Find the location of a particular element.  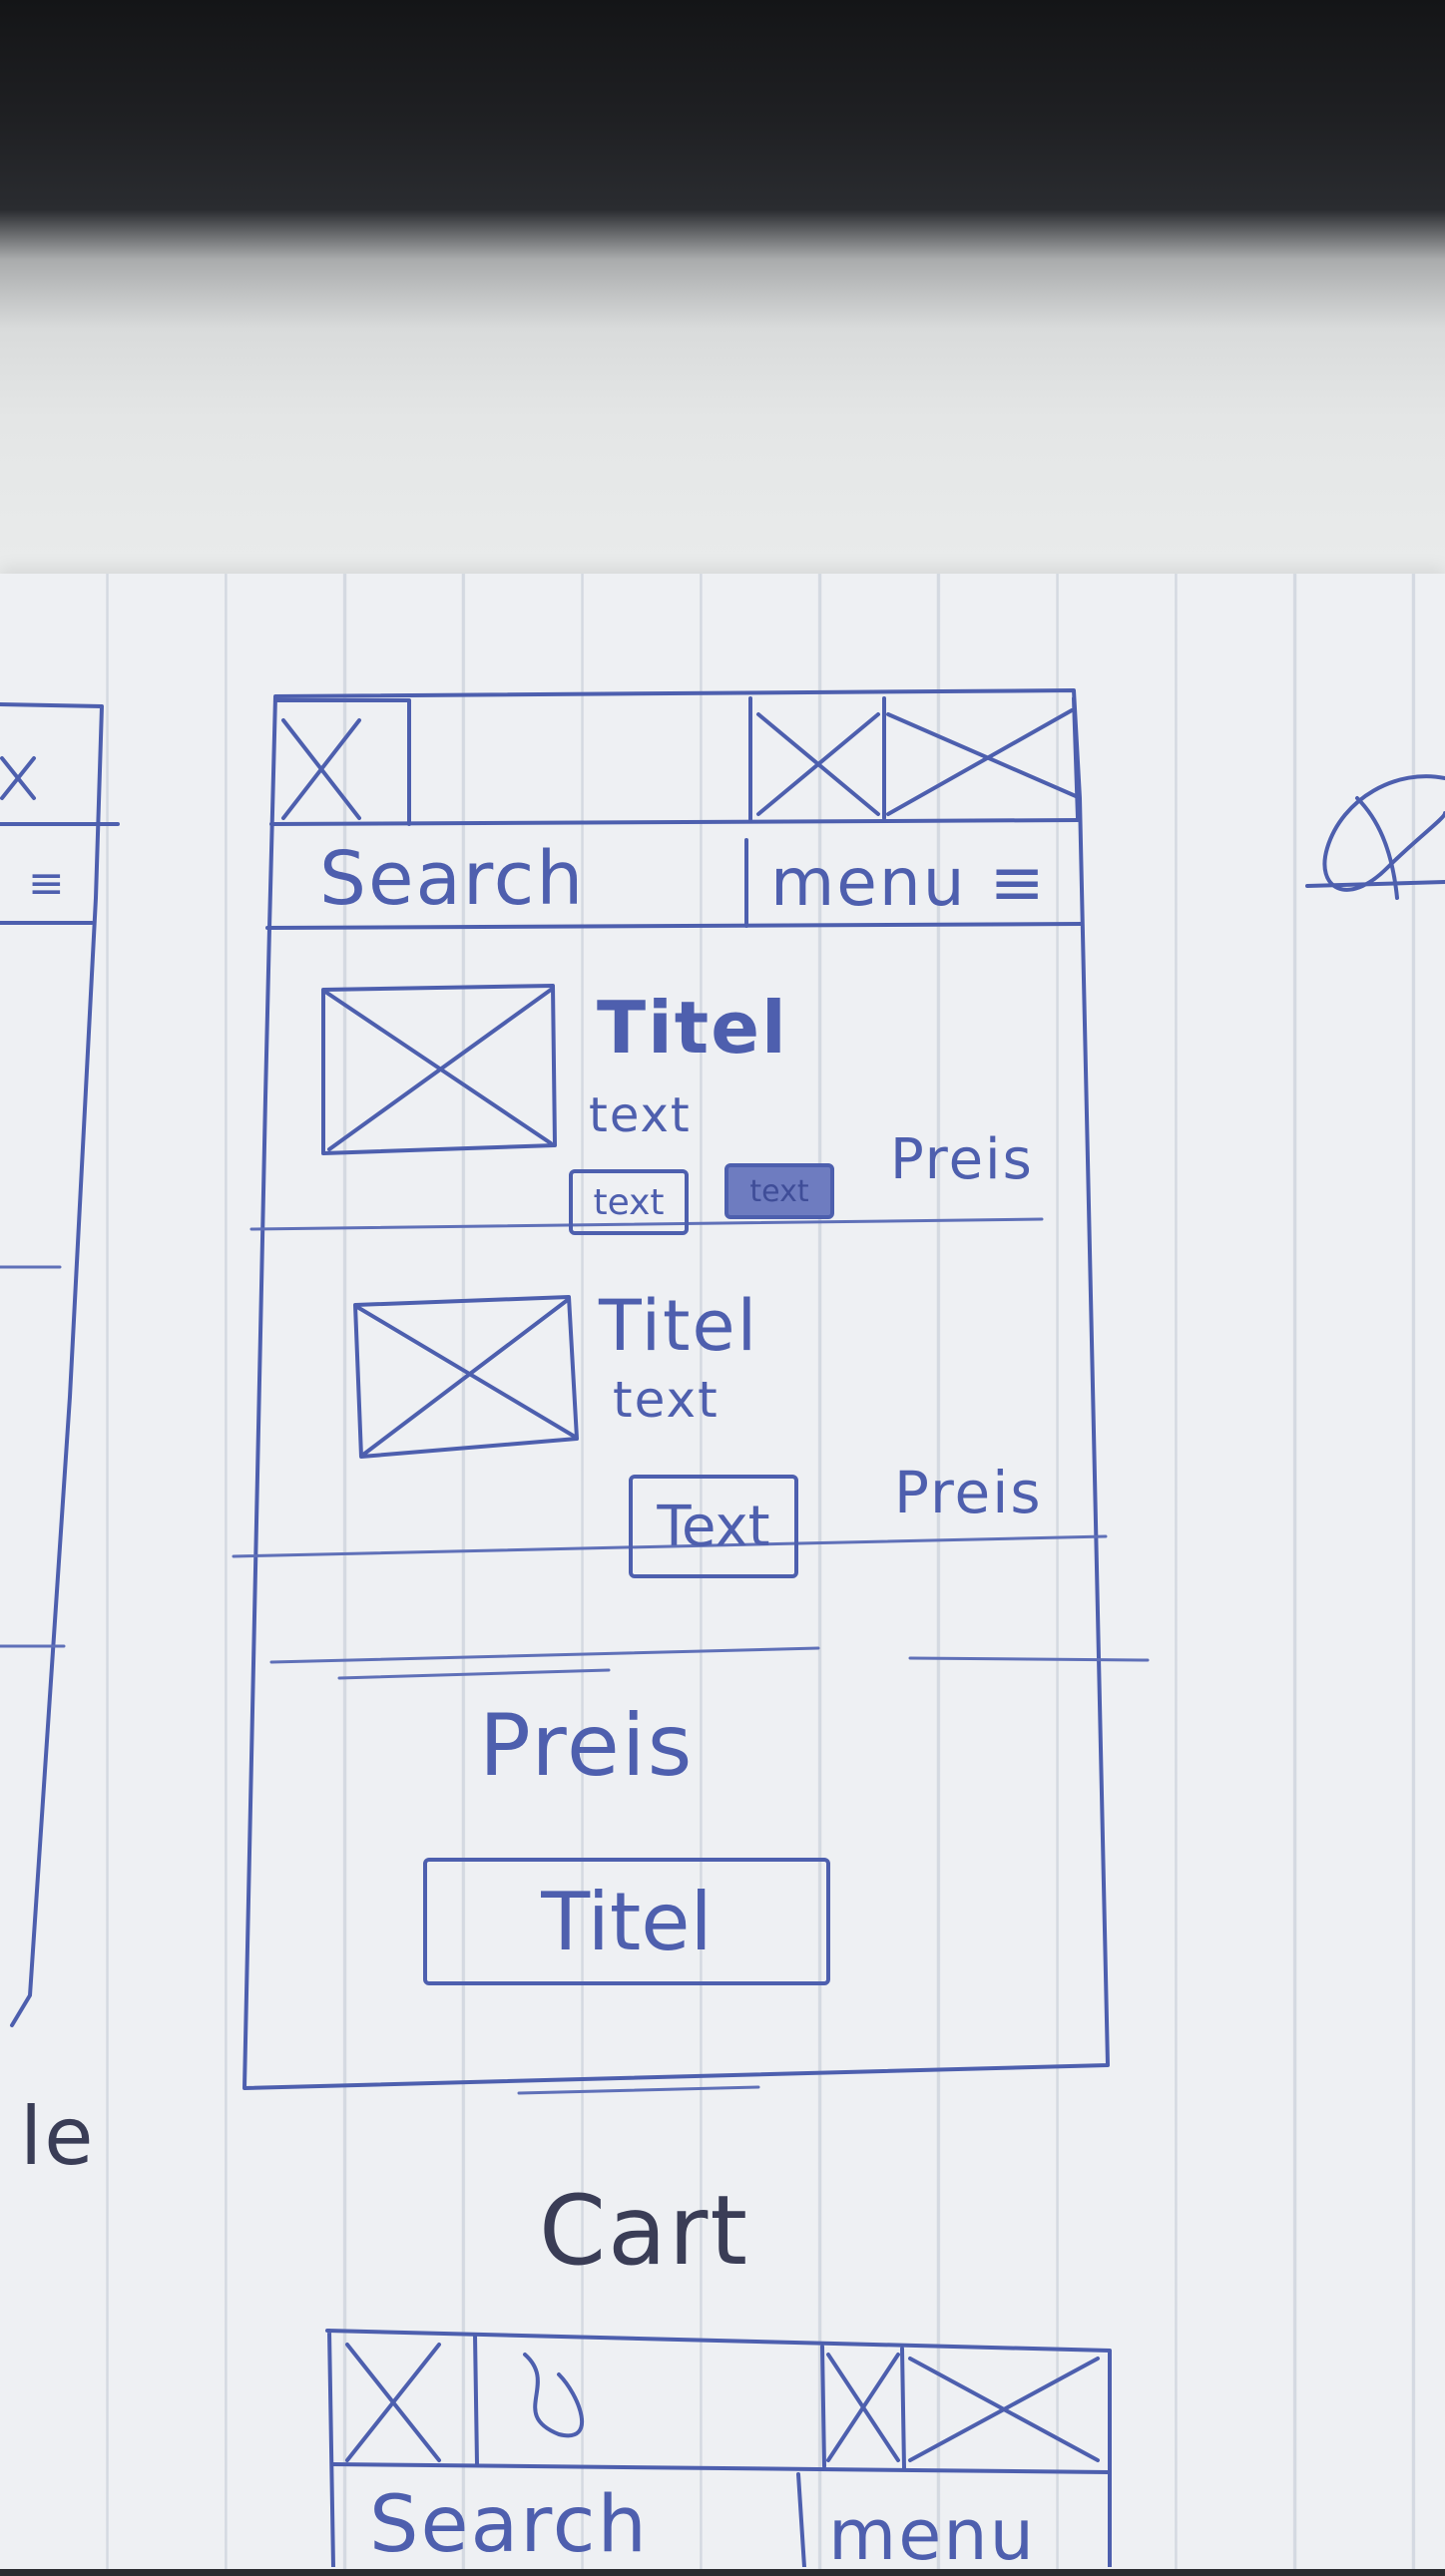

bottom-search-label: Search is located at coordinates (509, 2525).